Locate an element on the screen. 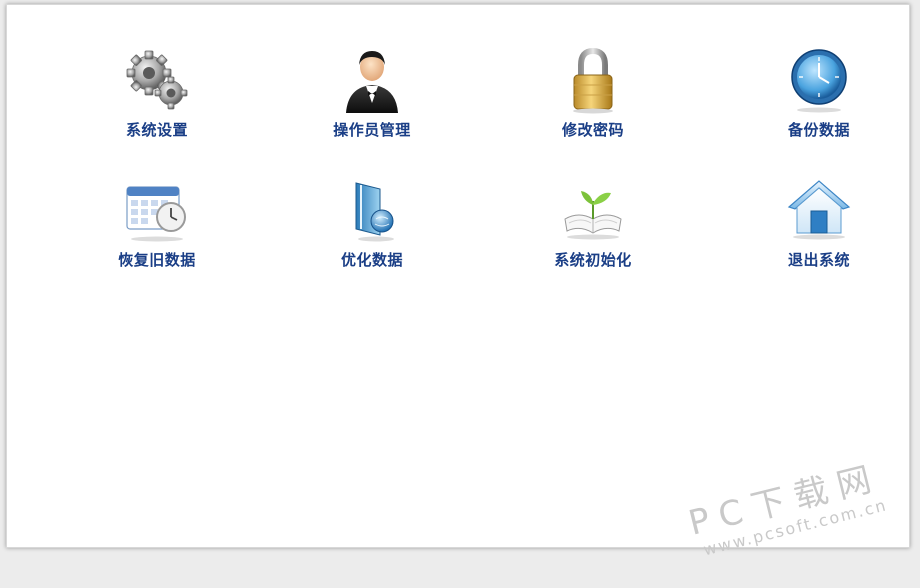 This screenshot has height=588, width=920. optimize-data-button: 优化数据 is located at coordinates (372, 228).